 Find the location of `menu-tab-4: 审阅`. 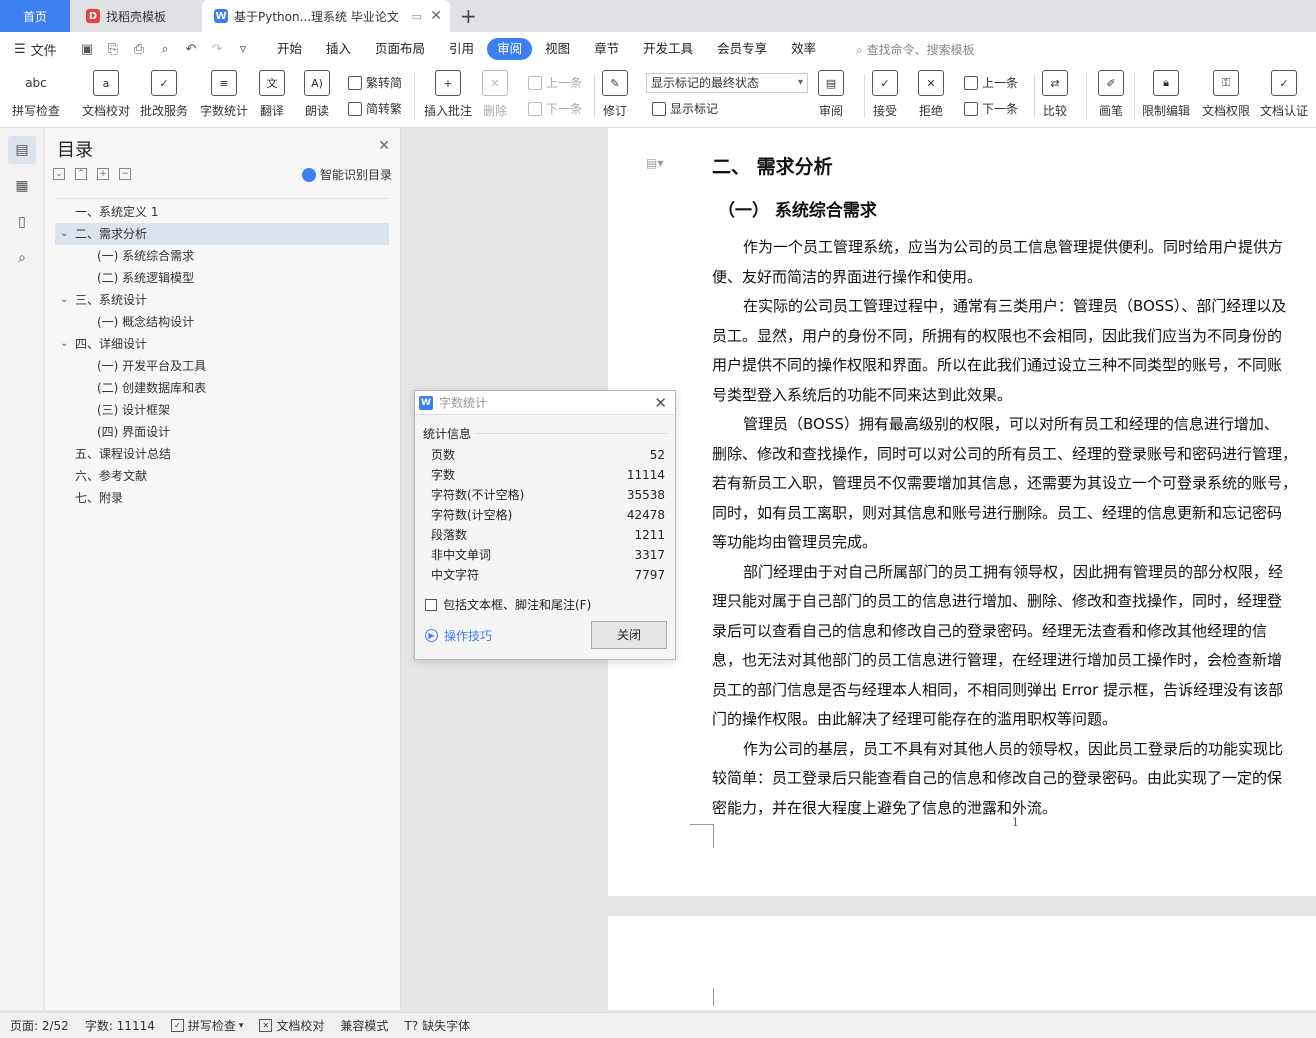

menu-tab-4: 审阅 is located at coordinates (510, 49).